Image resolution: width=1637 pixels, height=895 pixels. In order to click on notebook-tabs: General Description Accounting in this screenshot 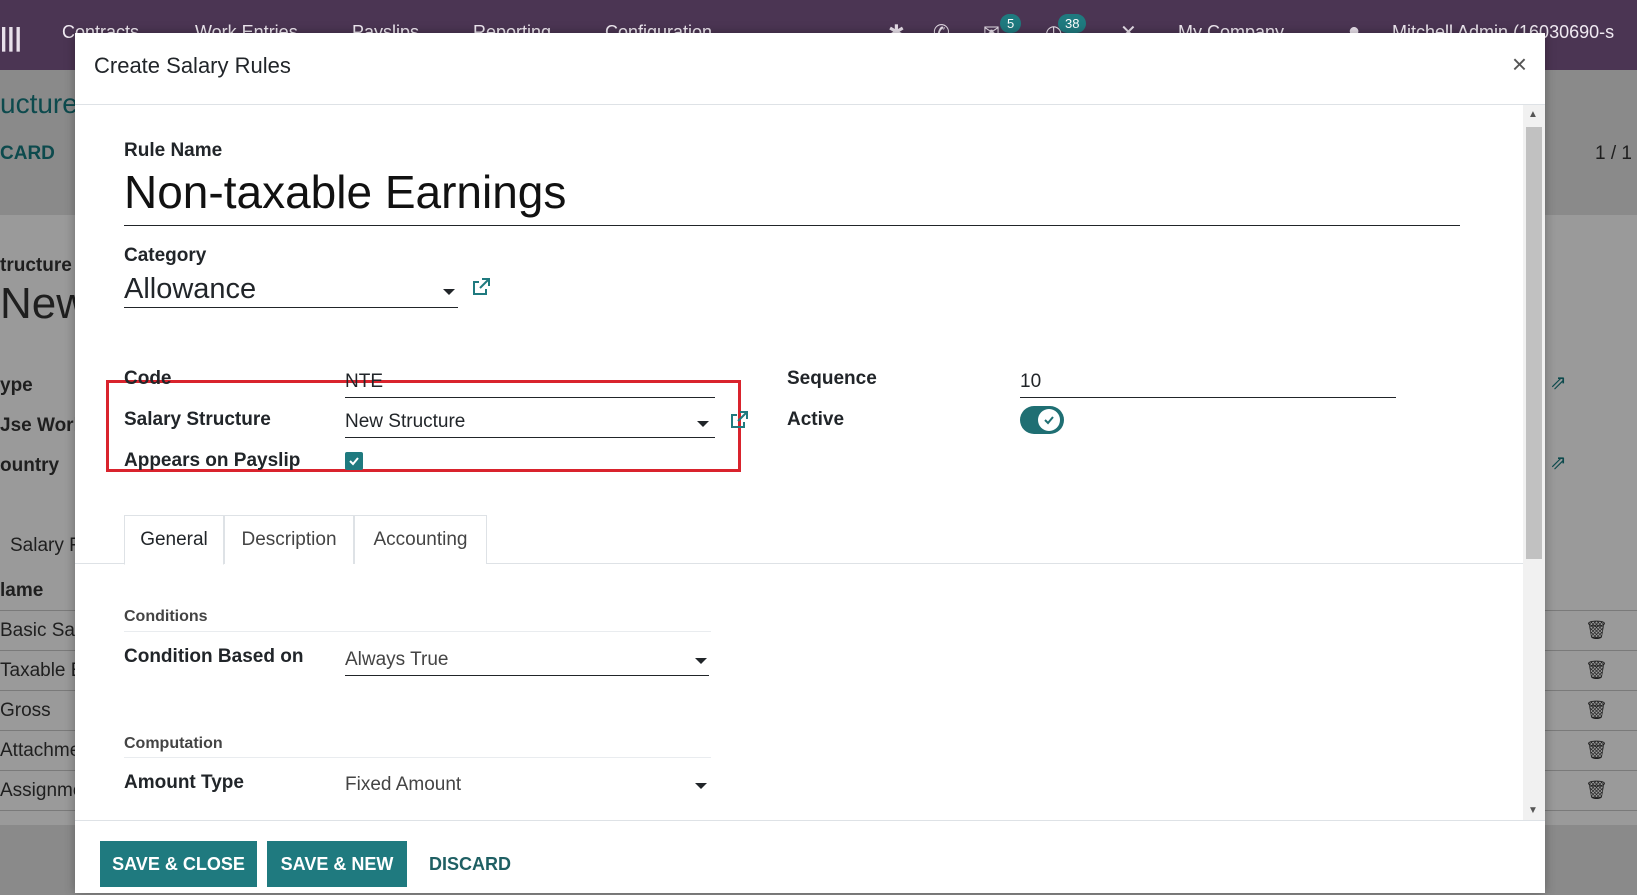, I will do `click(799, 540)`.